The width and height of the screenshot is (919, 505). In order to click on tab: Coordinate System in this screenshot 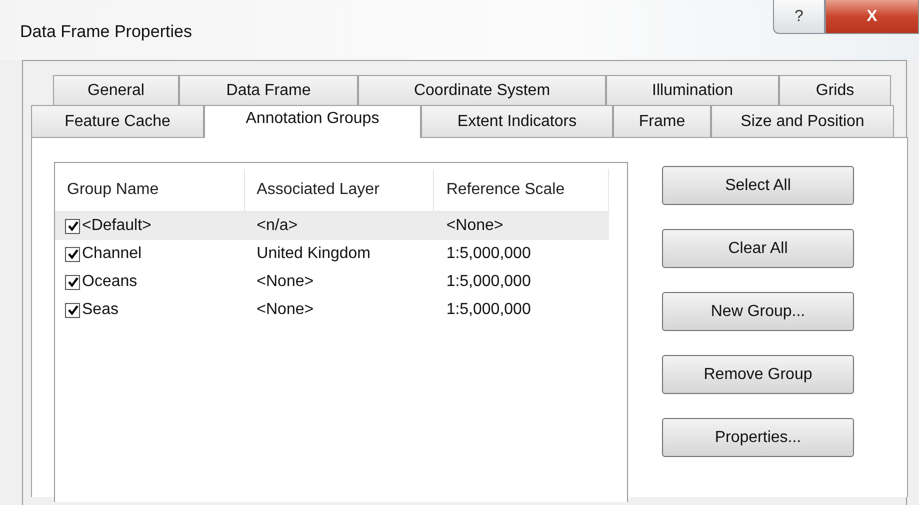, I will do `click(482, 90)`.